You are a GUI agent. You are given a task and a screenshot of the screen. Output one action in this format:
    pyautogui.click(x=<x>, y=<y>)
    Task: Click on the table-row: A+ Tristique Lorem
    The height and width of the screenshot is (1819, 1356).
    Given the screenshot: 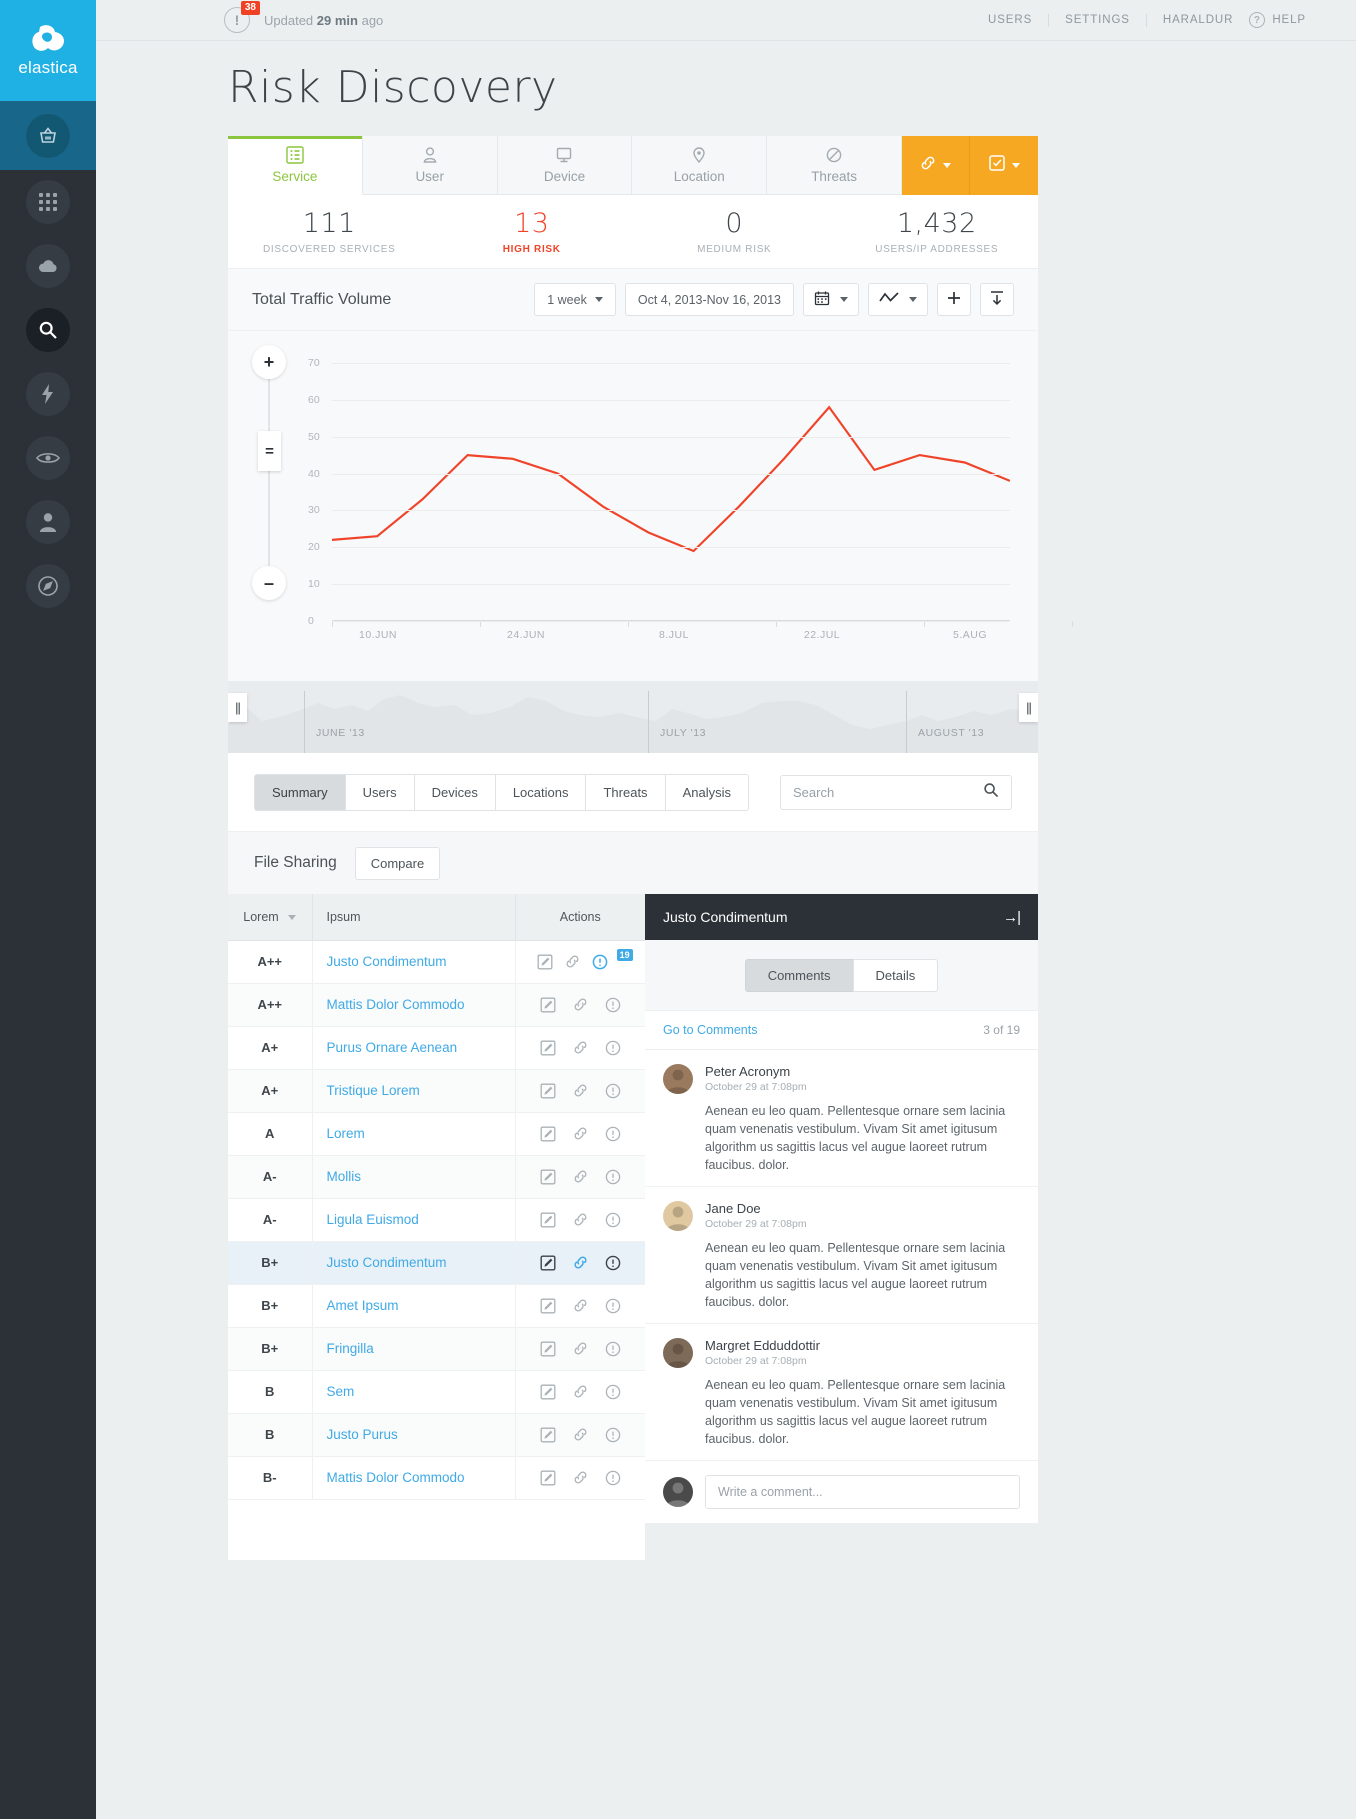 What is the action you would take?
    pyautogui.click(x=436, y=1090)
    